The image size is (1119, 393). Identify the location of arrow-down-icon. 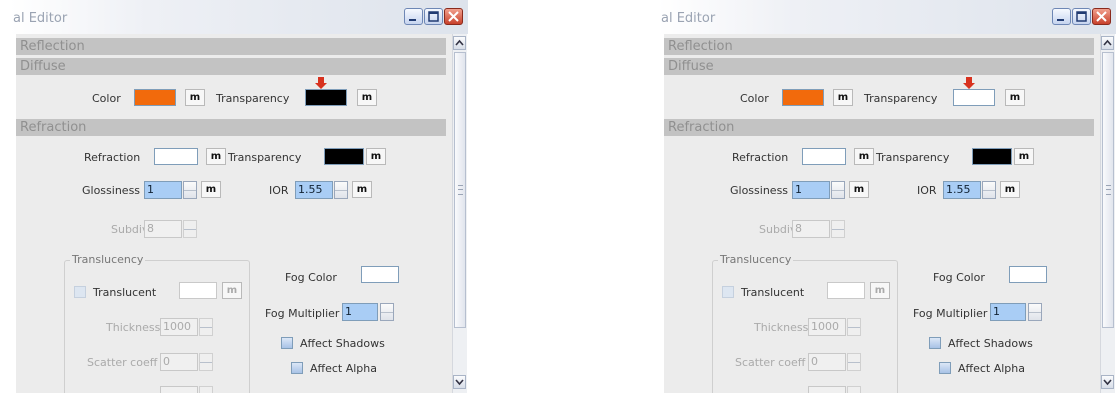
(969, 83).